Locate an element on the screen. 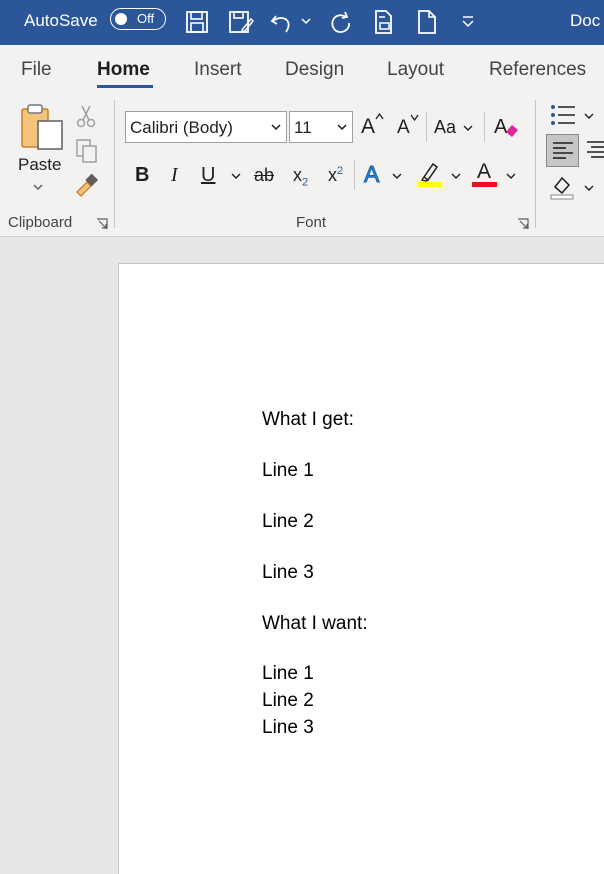  font-size-combo: 11 is located at coordinates (321, 127).